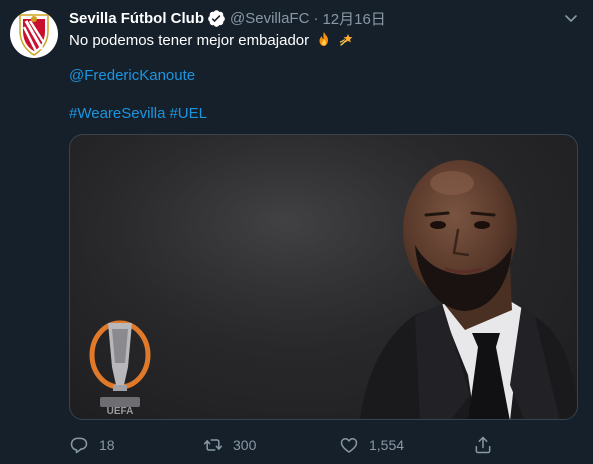 The height and width of the screenshot is (464, 593). What do you see at coordinates (120, 411) in the screenshot?
I see `uefa-logo-text: UEFA` at bounding box center [120, 411].